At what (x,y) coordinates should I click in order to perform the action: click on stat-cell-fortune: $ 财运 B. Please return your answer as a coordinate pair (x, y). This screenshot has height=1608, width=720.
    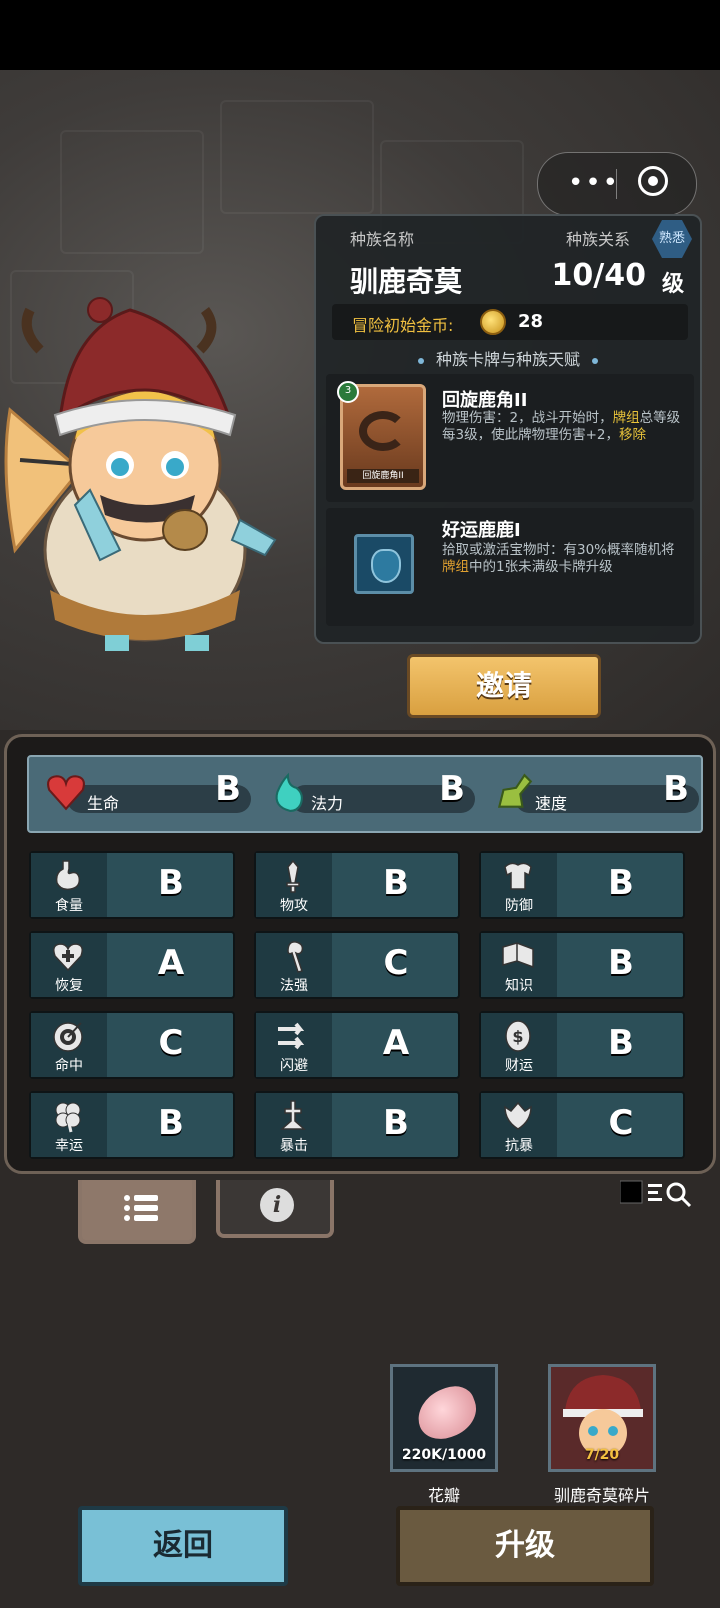
    Looking at the image, I should click on (582, 1045).